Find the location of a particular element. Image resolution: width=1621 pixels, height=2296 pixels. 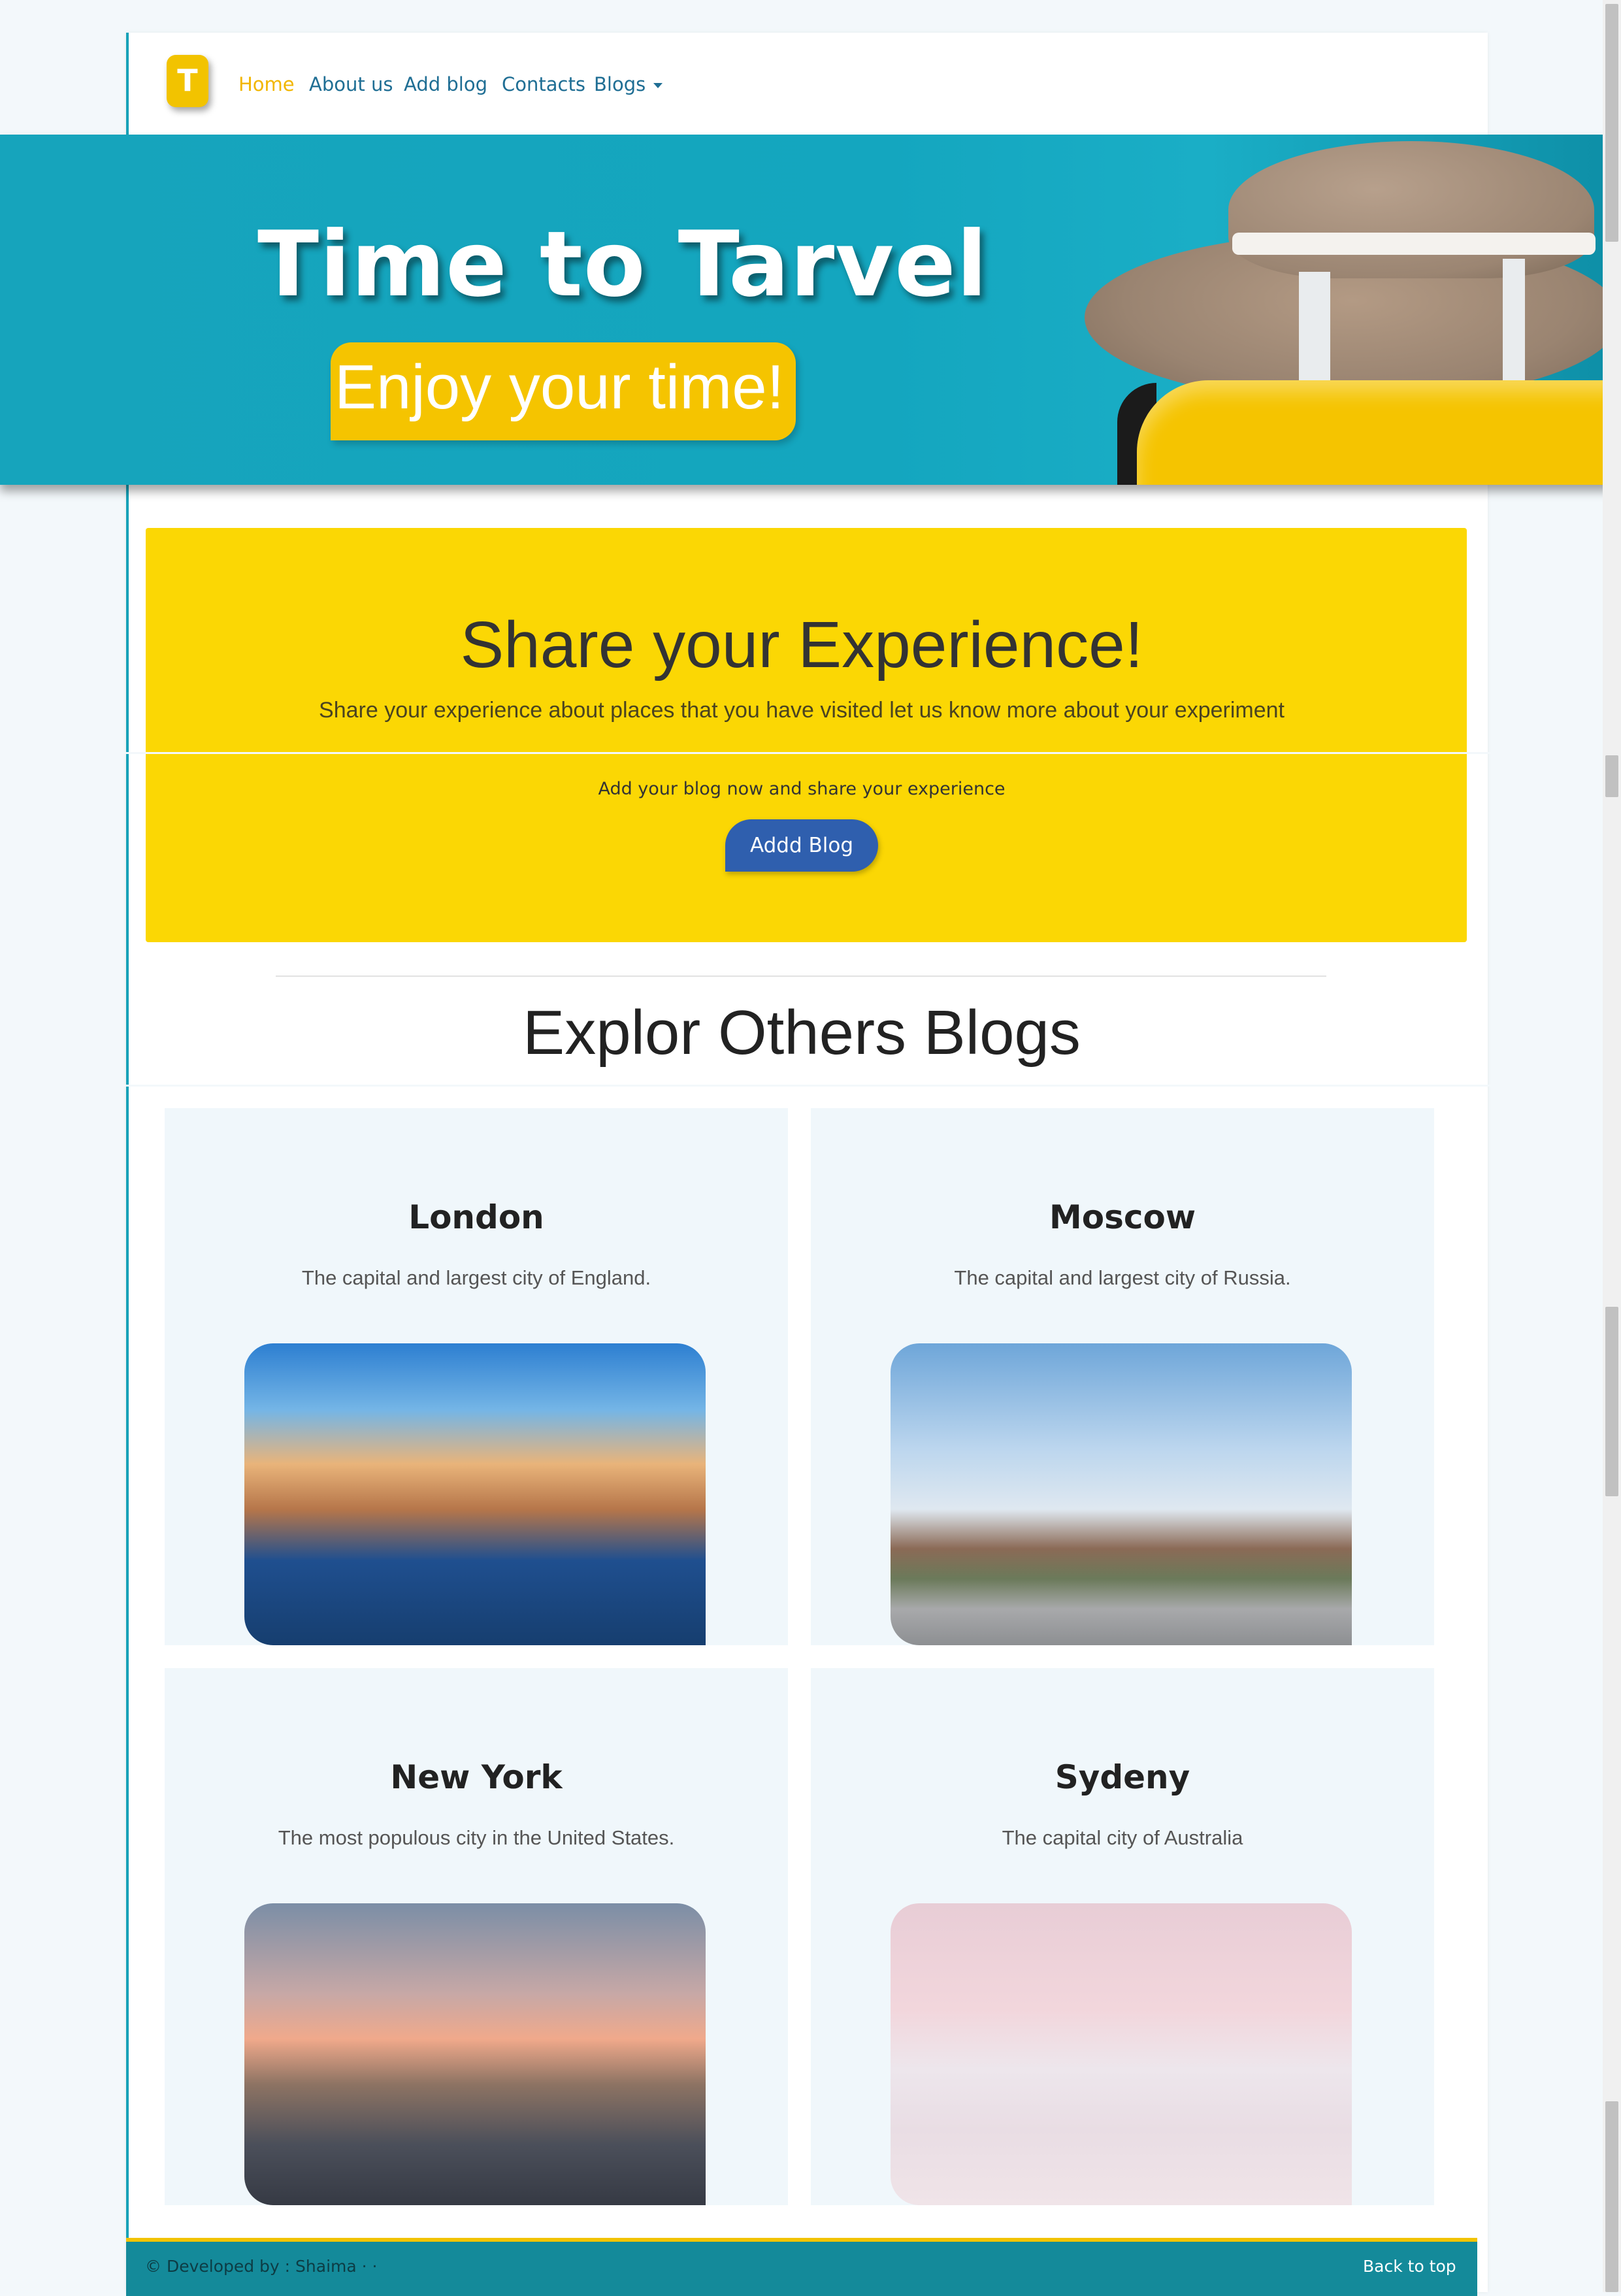

hat-band-image is located at coordinates (1414, 244).